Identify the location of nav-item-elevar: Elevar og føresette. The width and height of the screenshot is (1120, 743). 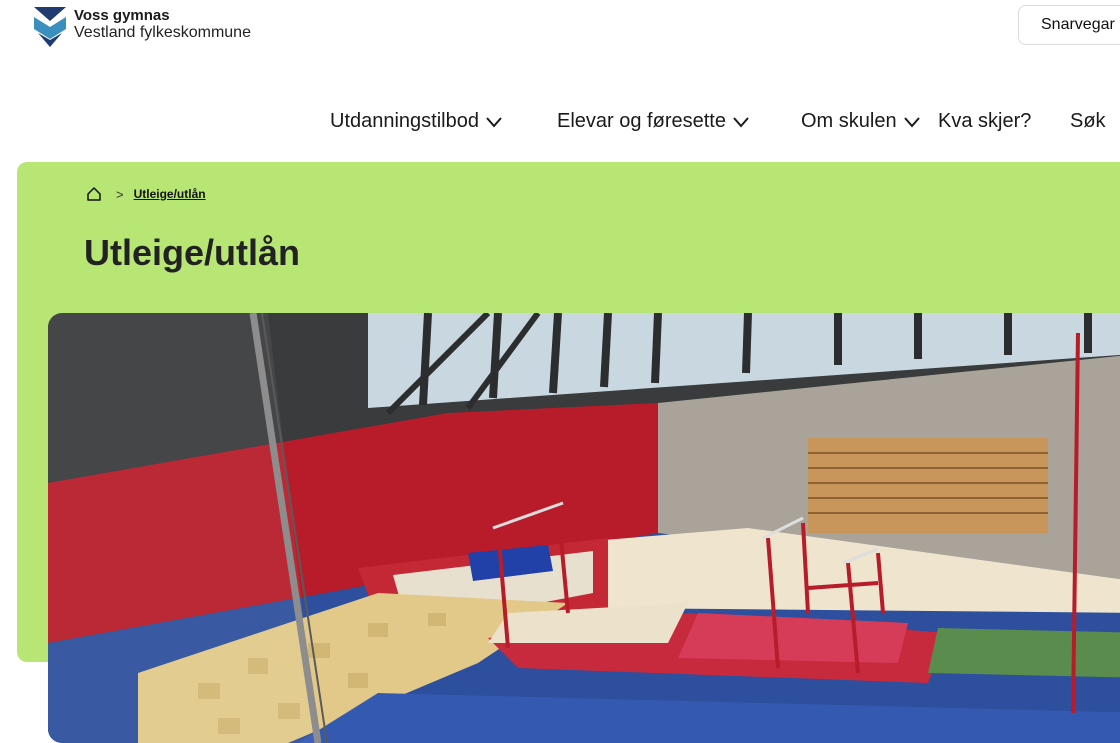
(653, 121).